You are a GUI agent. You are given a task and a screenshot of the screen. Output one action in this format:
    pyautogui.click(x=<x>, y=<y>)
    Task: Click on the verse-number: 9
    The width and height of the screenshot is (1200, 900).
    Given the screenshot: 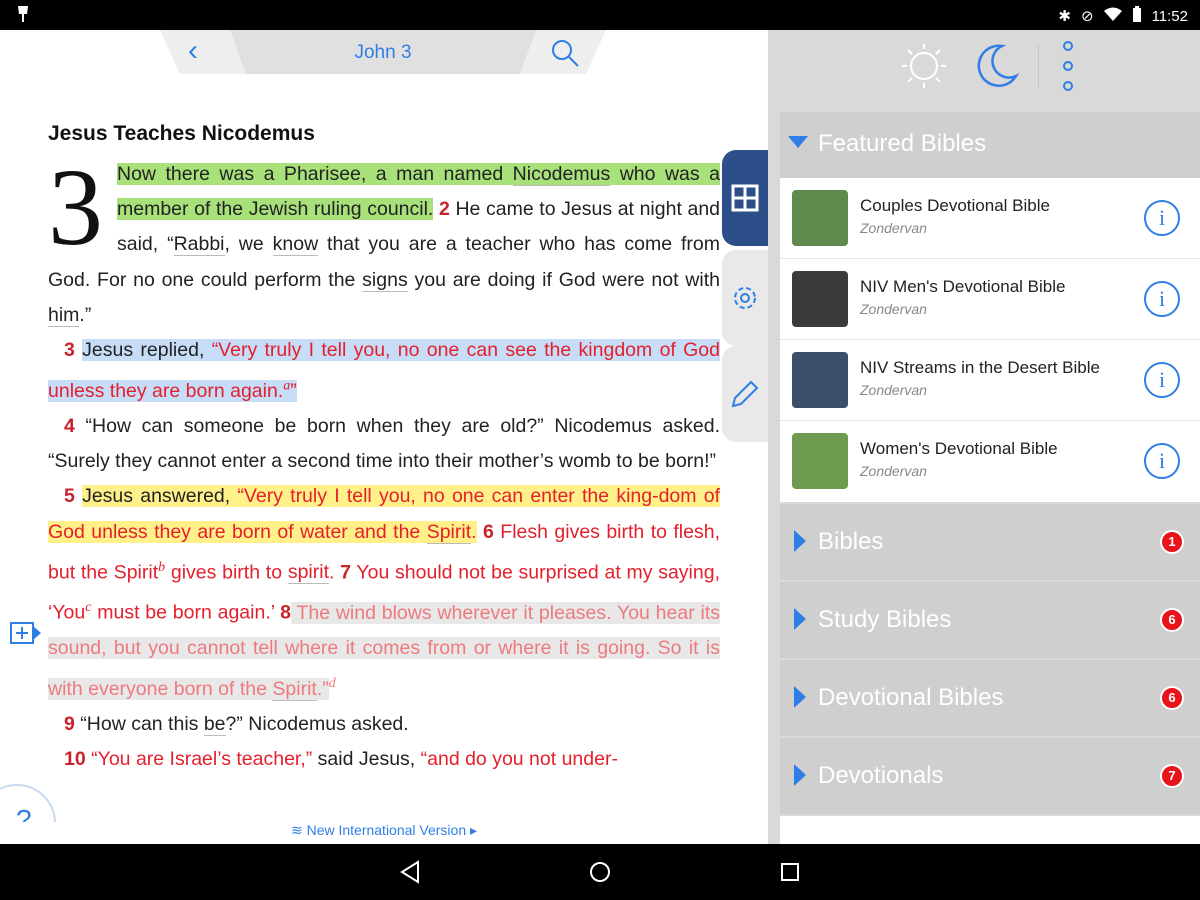 What is the action you would take?
    pyautogui.click(x=69, y=724)
    